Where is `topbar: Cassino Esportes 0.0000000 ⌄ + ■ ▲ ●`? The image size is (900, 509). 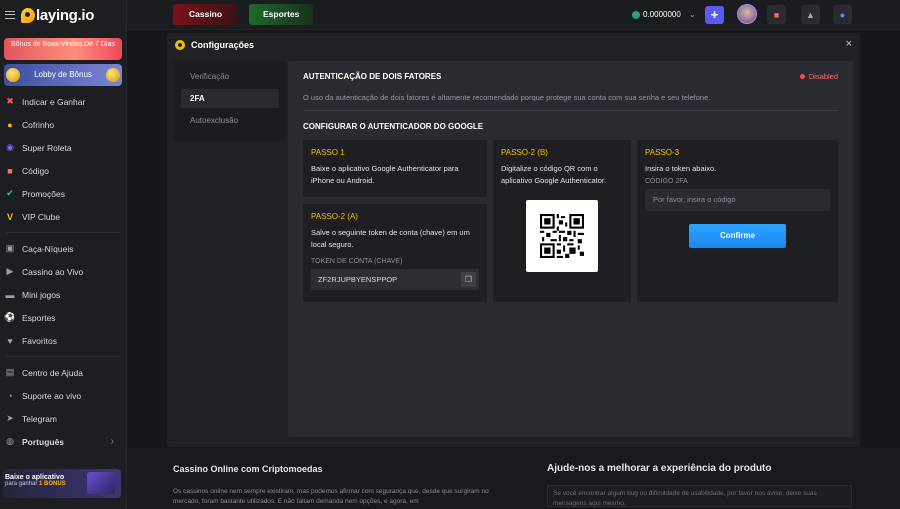 topbar: Cassino Esportes 0.0000000 ⌄ + ■ ▲ ● is located at coordinates (513, 15).